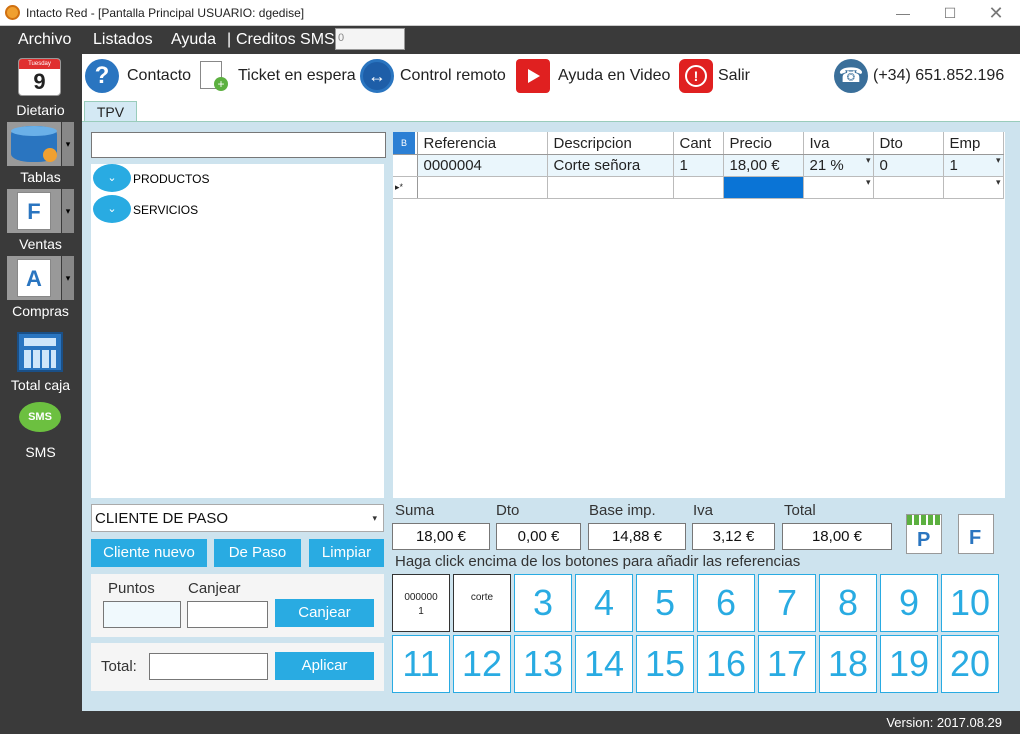 The height and width of the screenshot is (734, 1020). Describe the element at coordinates (276, 76) in the screenshot. I see `ticket-en-espera-button: + Ticket en espera` at that location.